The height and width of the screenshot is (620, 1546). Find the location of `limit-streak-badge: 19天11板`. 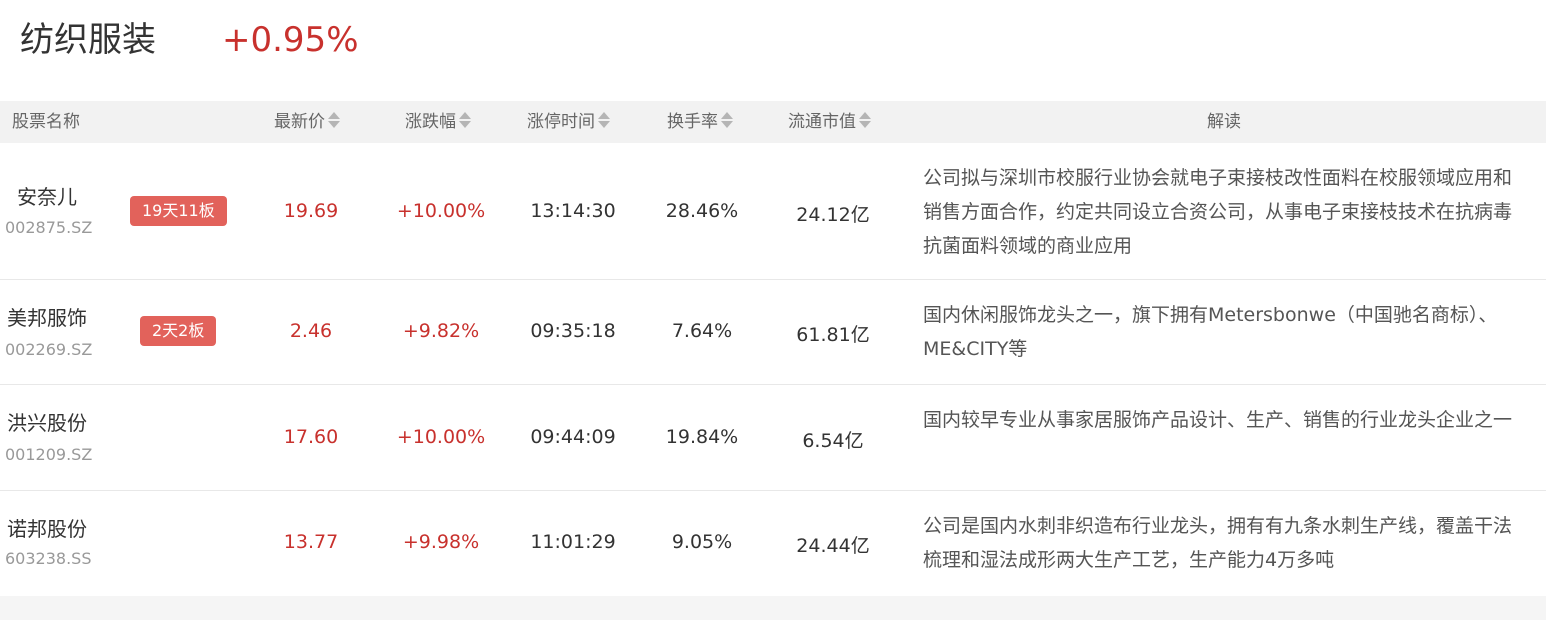

limit-streak-badge: 19天11板 is located at coordinates (178, 211).